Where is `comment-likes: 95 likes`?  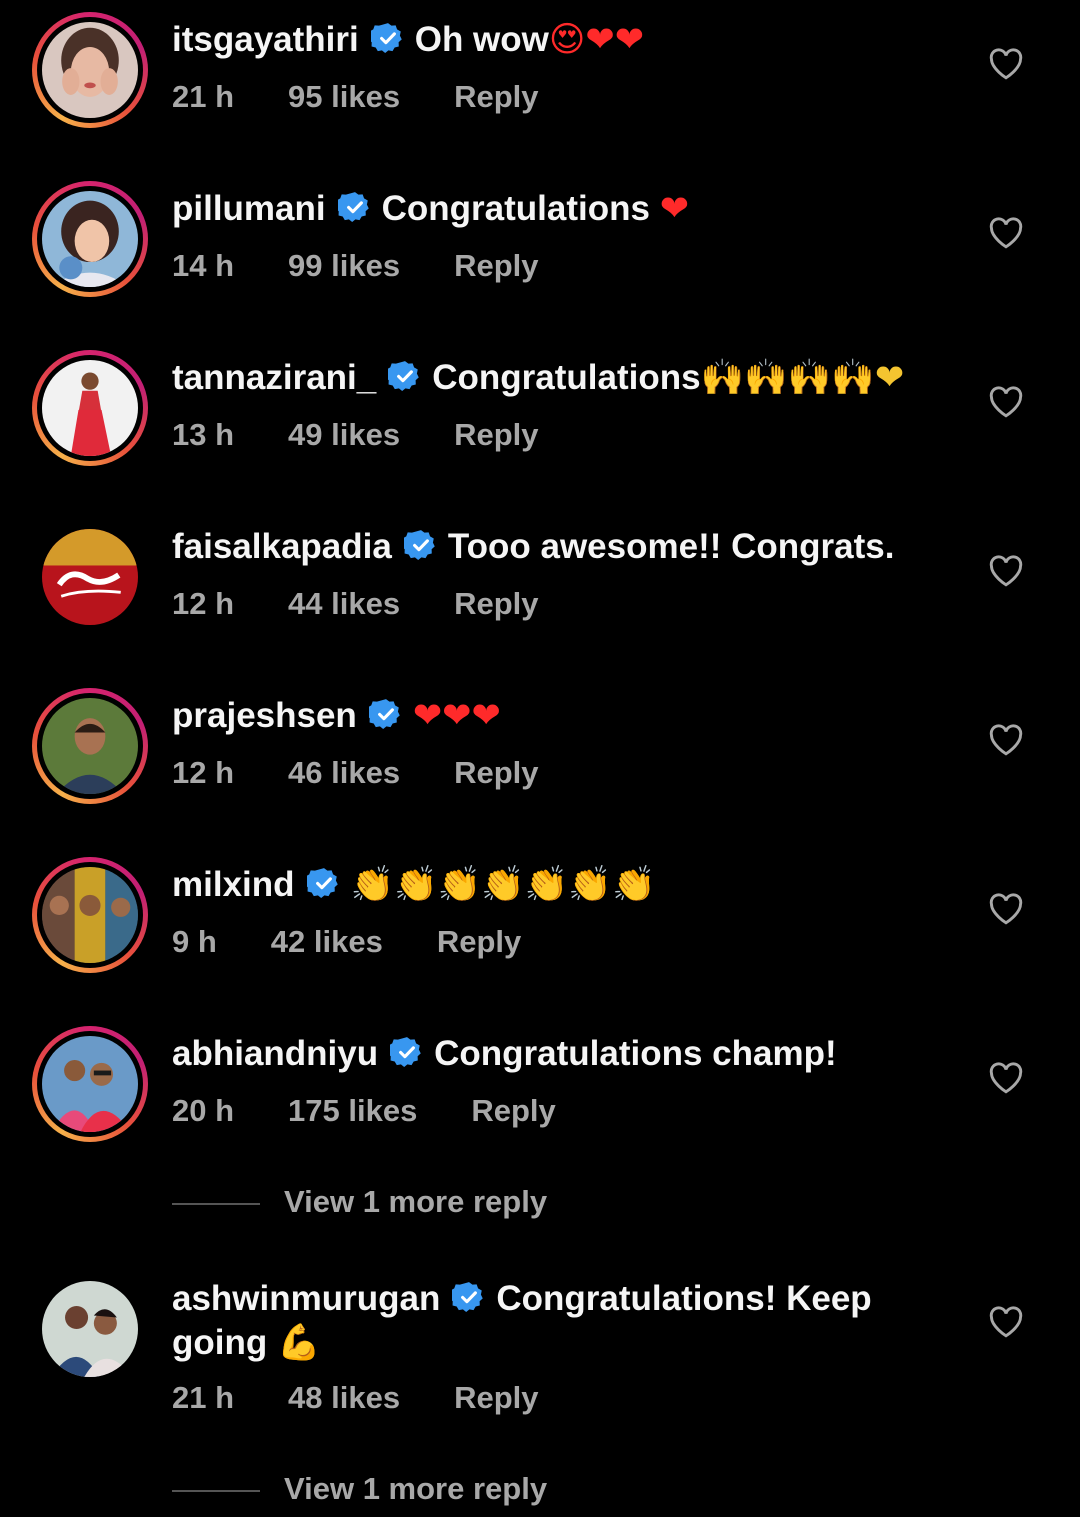 comment-likes: 95 likes is located at coordinates (344, 97).